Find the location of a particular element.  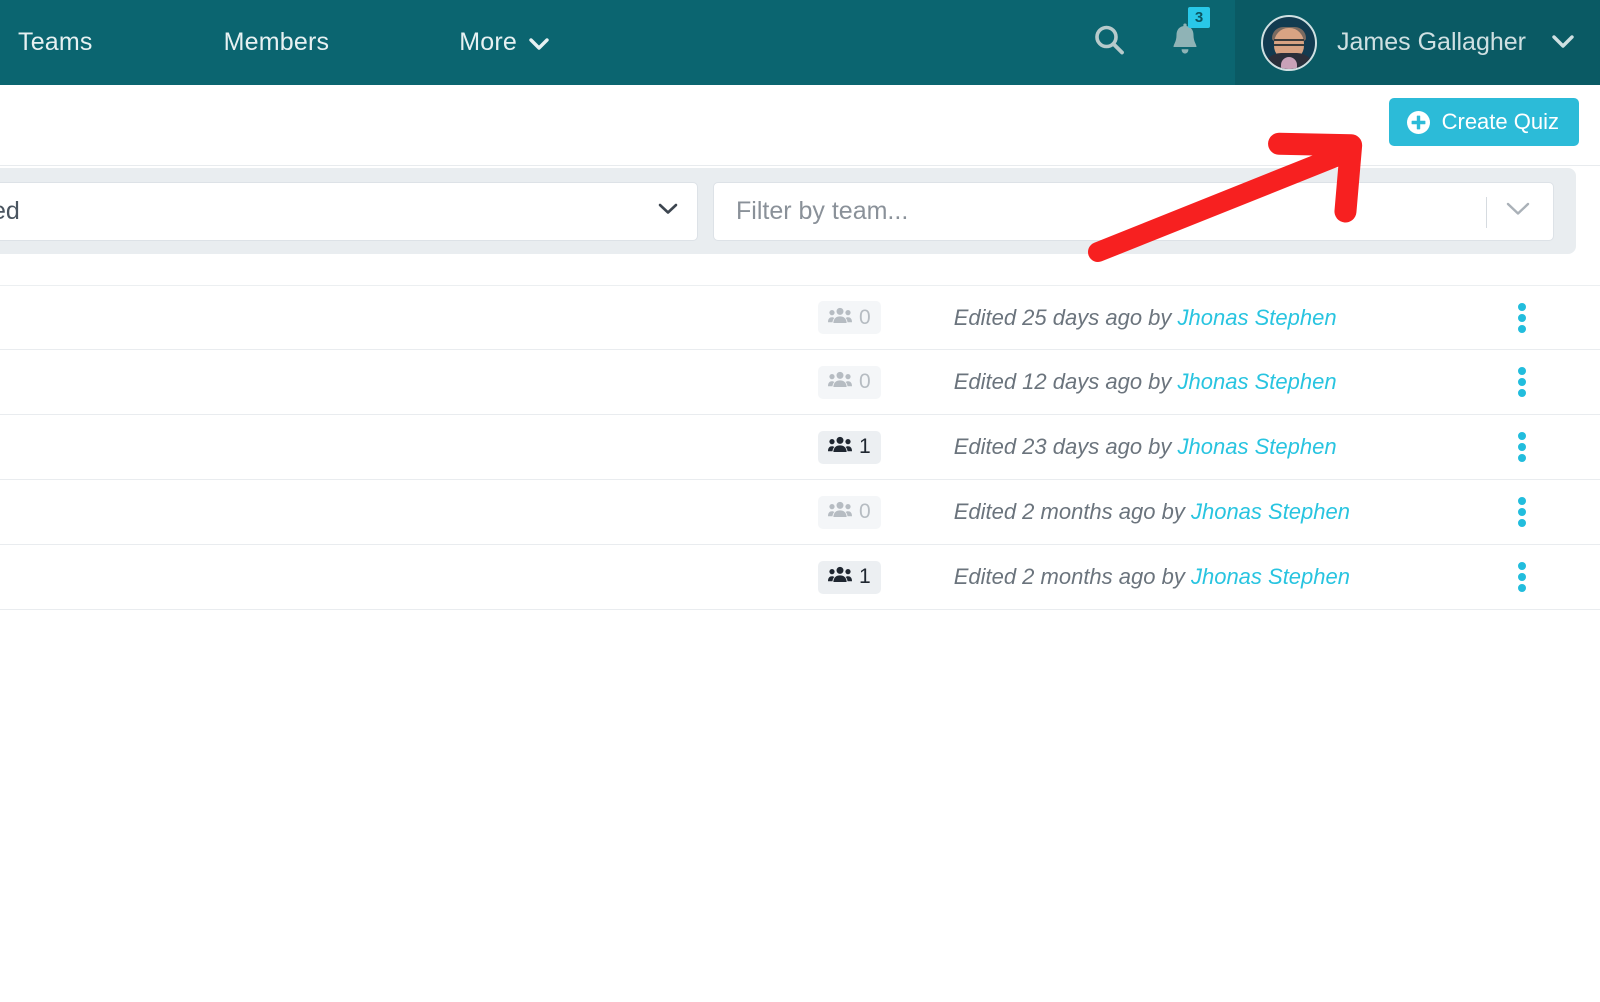

nav-item-more: More is located at coordinates (504, 42).